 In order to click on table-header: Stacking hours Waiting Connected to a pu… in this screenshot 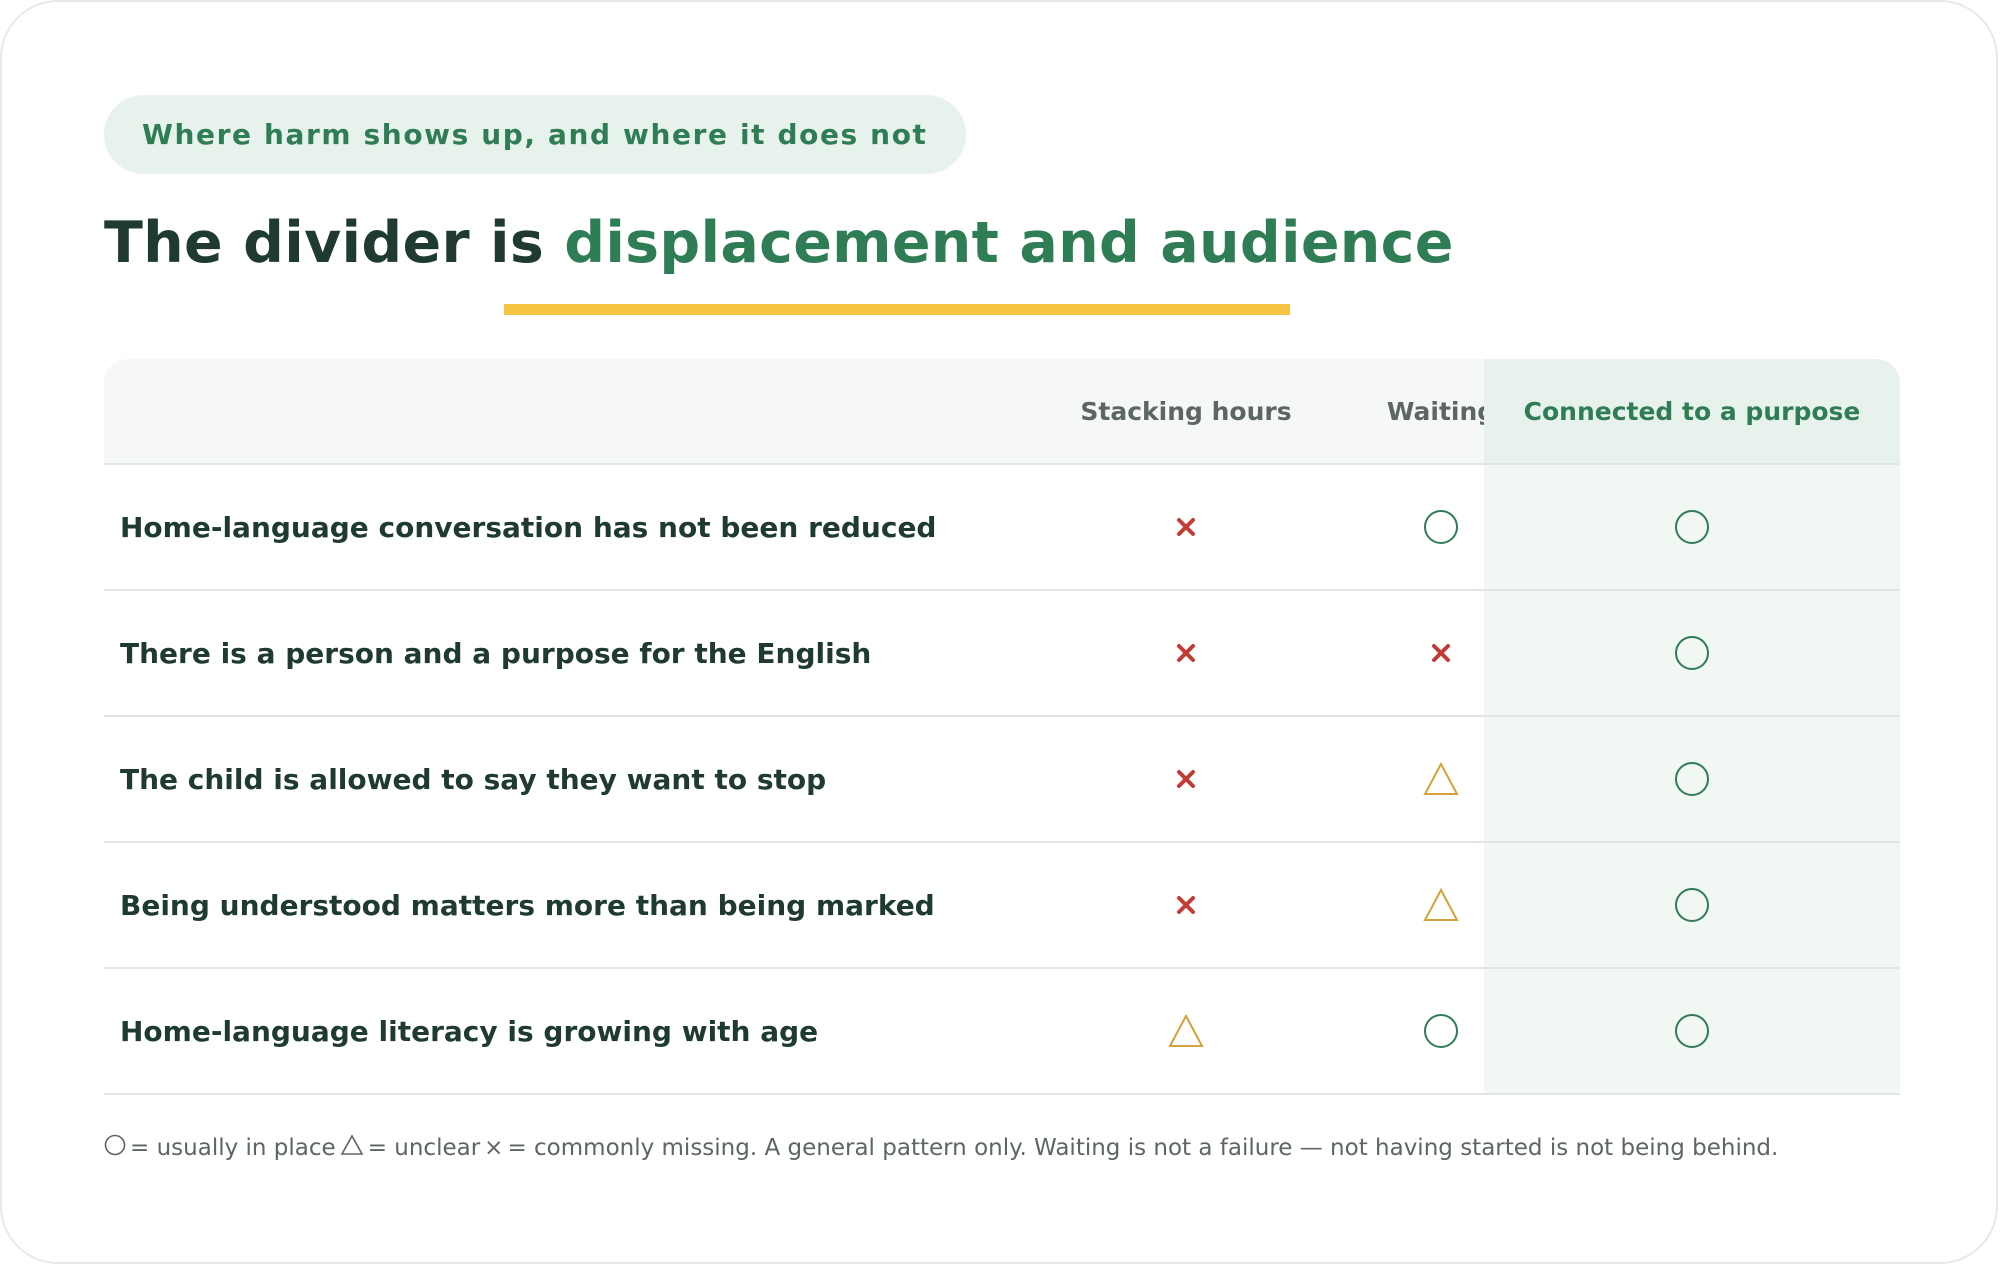, I will do `click(1002, 412)`.